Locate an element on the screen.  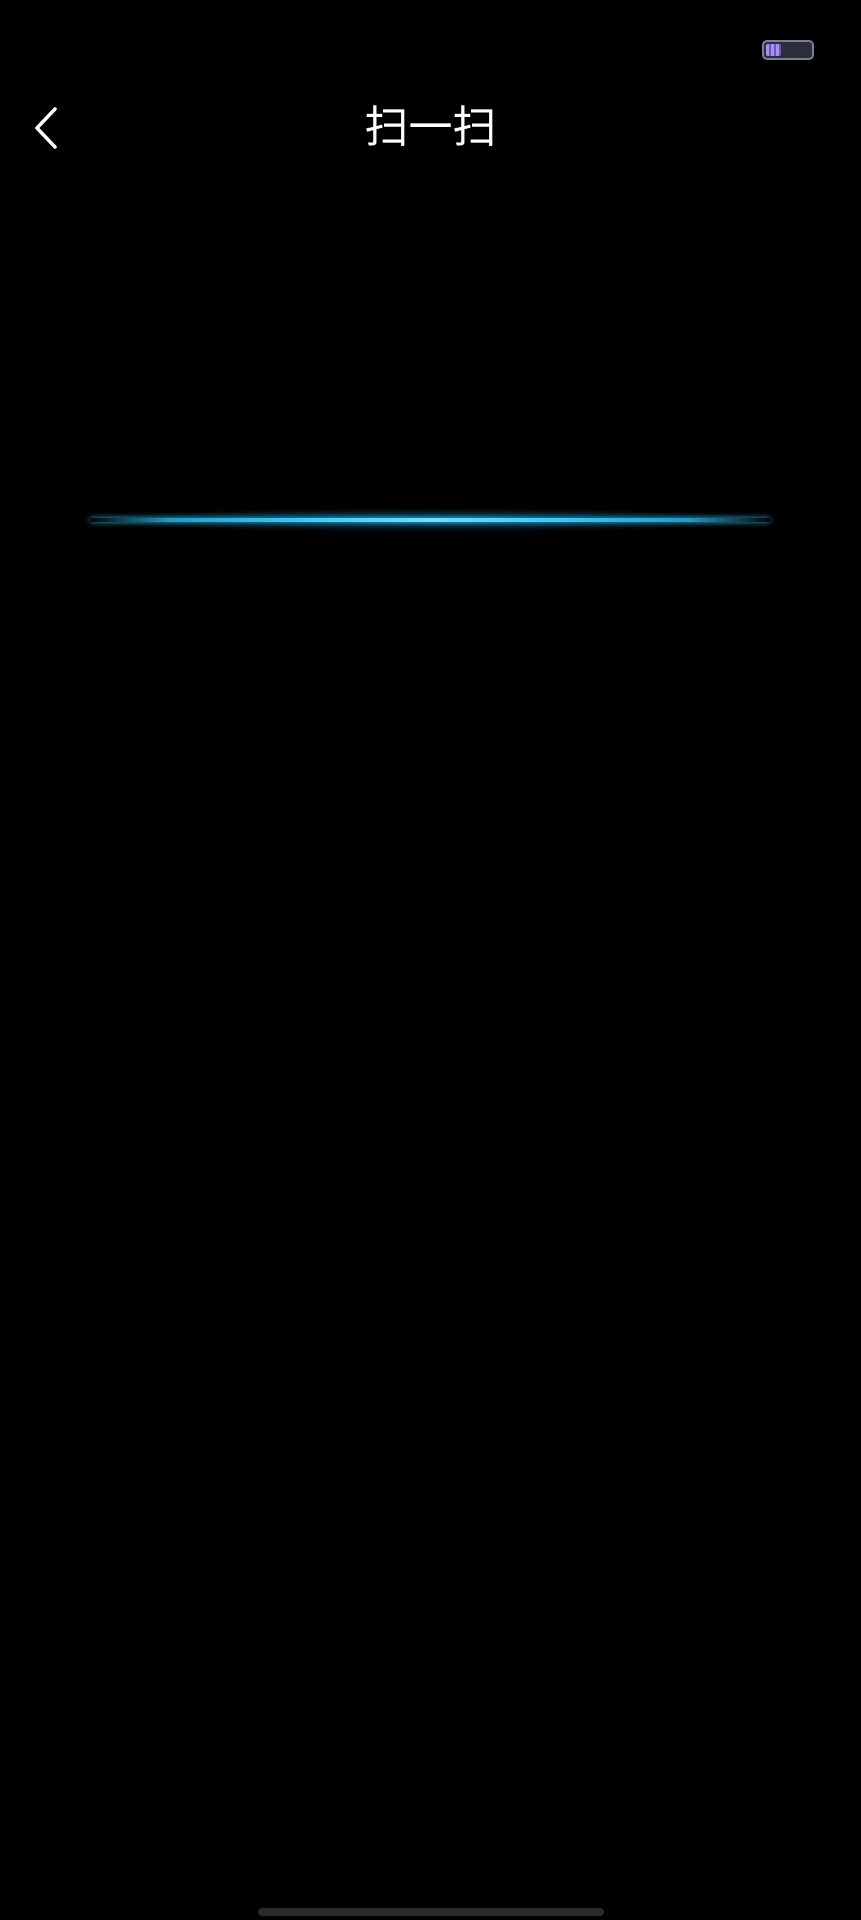
home-indicator is located at coordinates (431, 1912).